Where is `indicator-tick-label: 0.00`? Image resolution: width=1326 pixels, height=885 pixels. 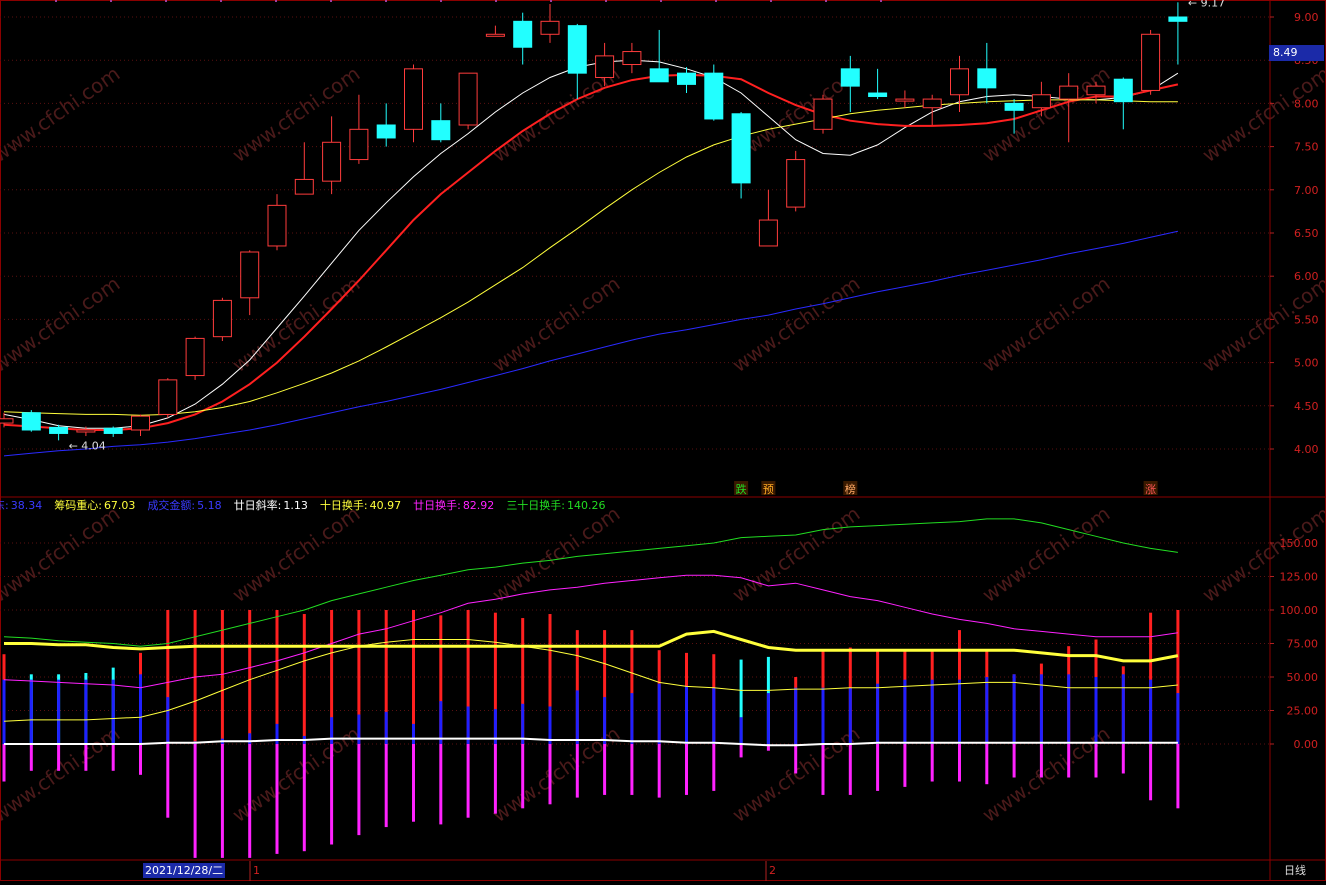
indicator-tick-label: 0.00 is located at coordinates (1306, 744).